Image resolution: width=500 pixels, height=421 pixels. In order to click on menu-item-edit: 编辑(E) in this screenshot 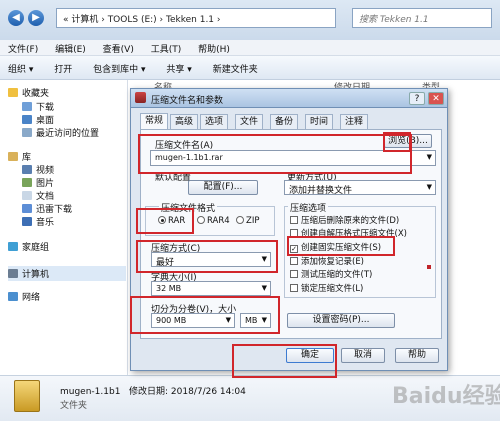, I will do `click(70, 50)`.